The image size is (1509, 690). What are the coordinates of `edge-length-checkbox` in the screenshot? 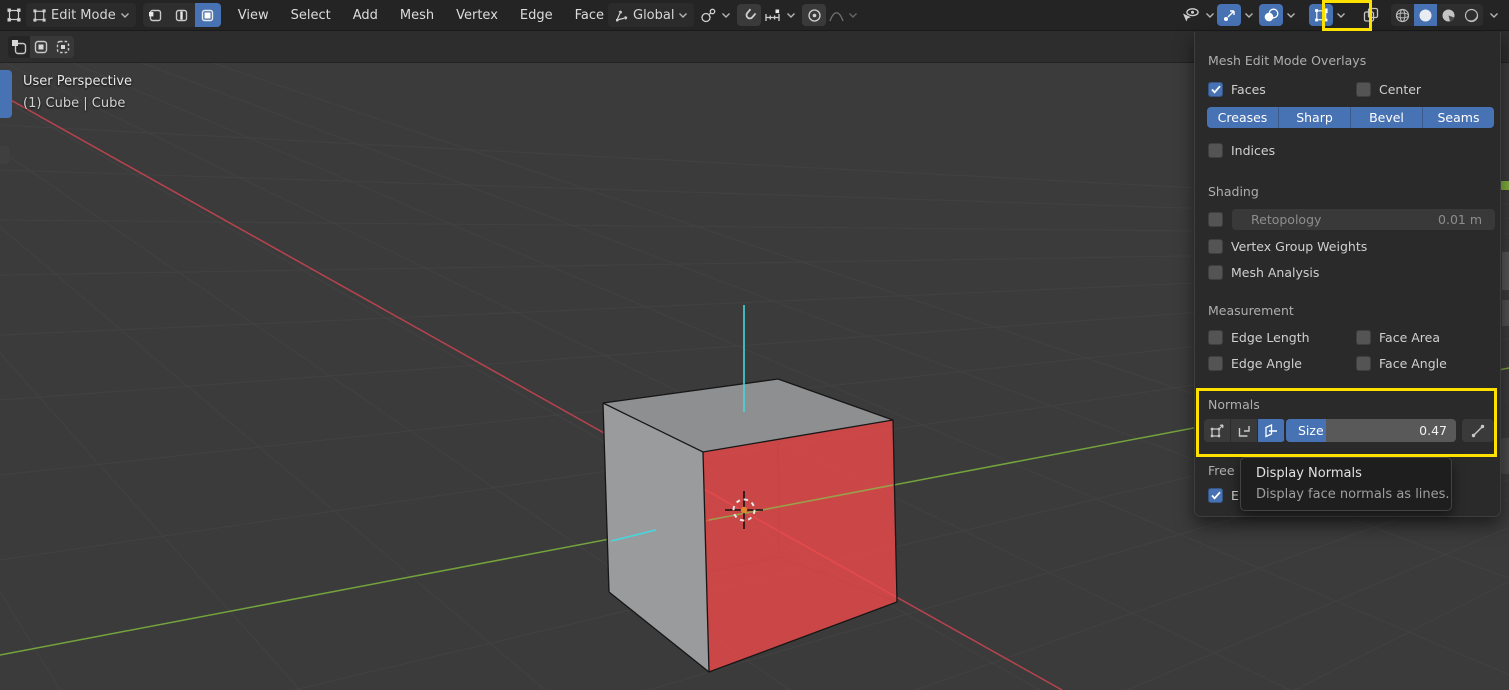 It's located at (1215, 337).